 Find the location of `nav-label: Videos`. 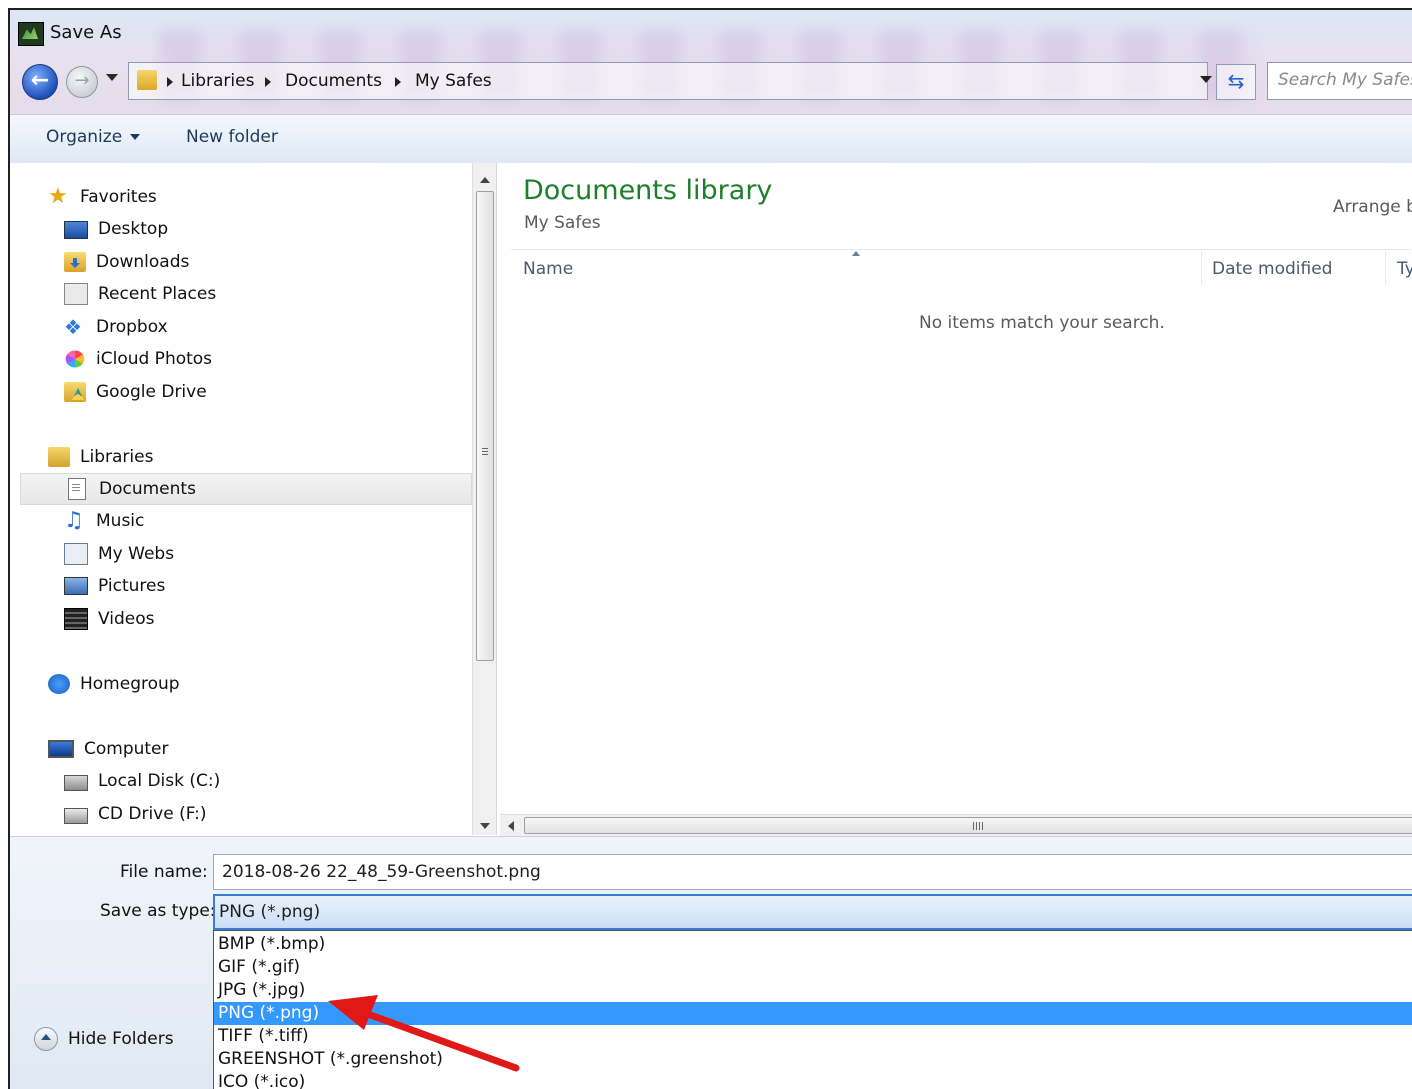

nav-label: Videos is located at coordinates (126, 619).